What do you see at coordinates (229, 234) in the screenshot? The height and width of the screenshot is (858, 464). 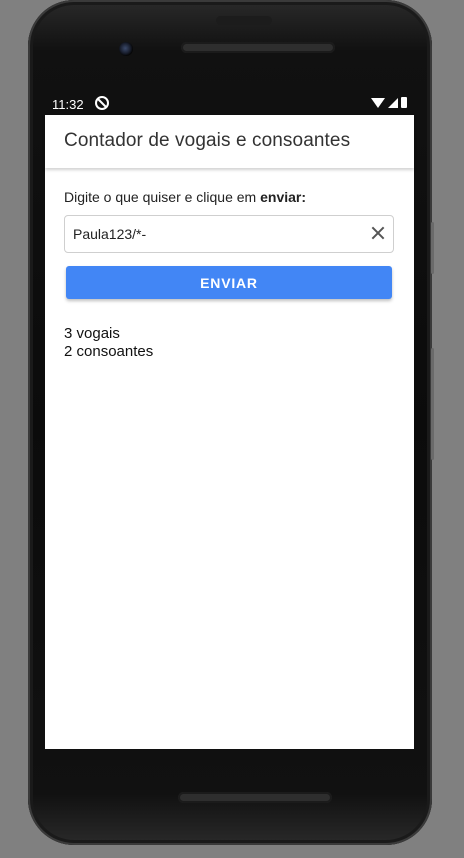 I see `text-input: Paula123/*-` at bounding box center [229, 234].